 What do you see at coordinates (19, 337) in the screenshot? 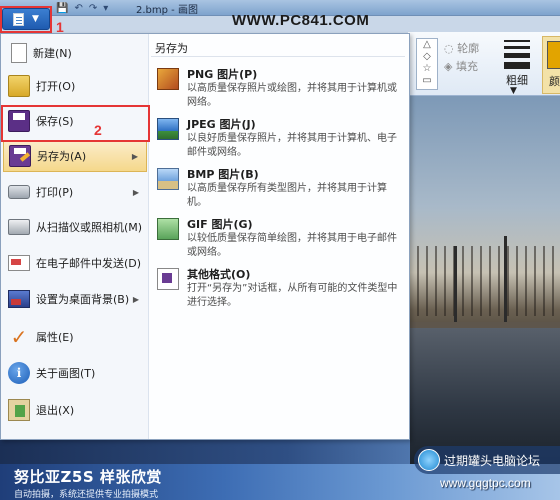
I see `properties-check-icon: ✓` at bounding box center [19, 337].